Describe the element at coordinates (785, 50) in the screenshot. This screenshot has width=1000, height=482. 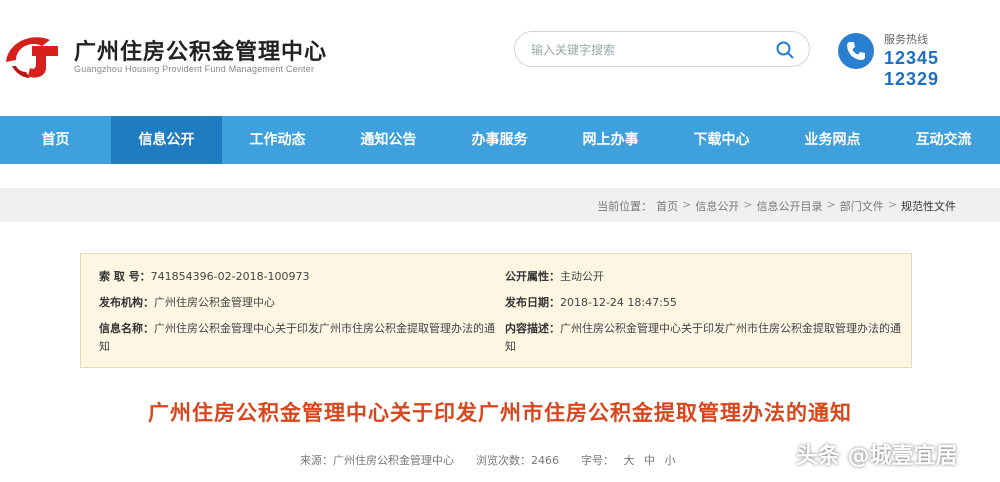
I see `search-icon` at that location.